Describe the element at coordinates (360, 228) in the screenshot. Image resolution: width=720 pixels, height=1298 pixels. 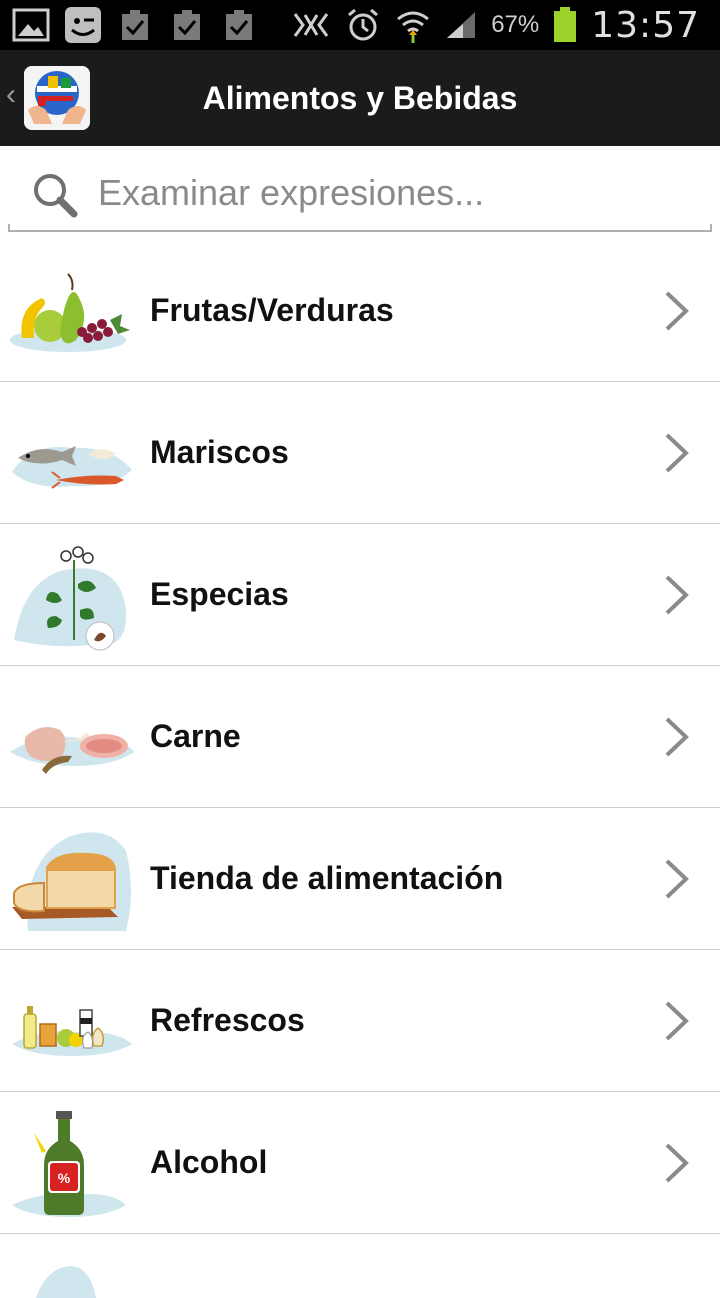
I see `search-underline` at that location.